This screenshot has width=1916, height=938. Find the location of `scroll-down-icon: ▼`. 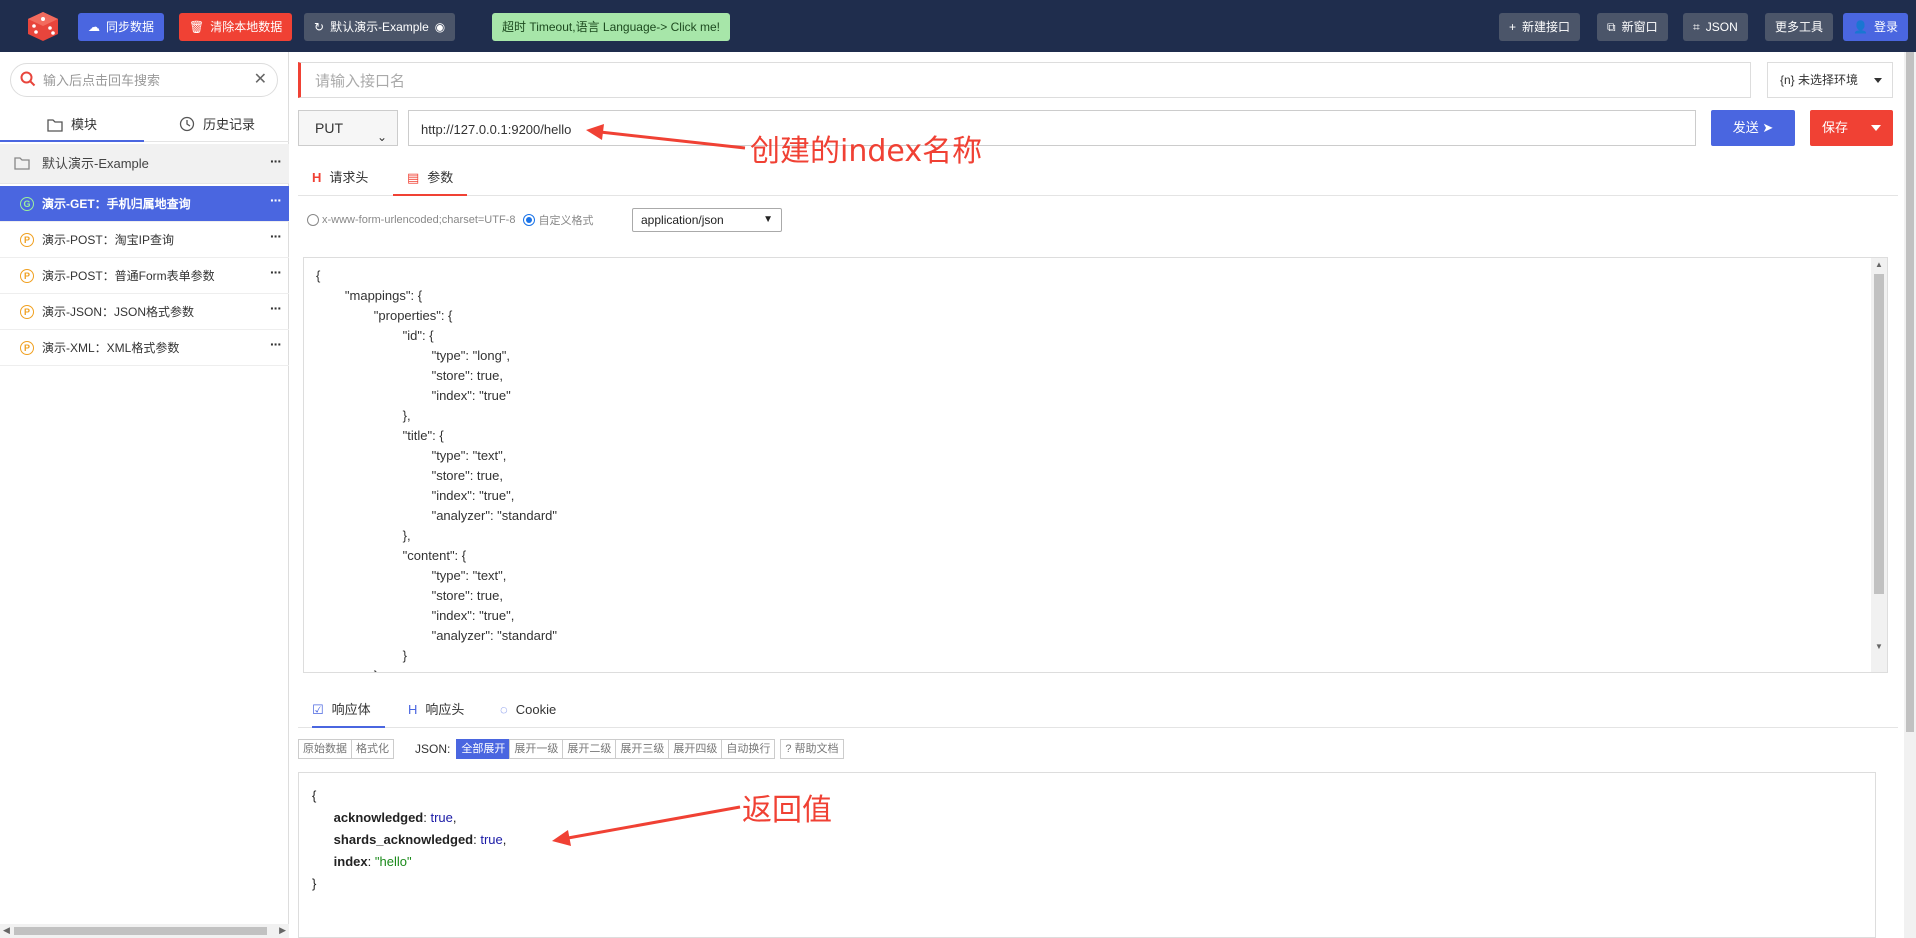

scroll-down-icon: ▼ is located at coordinates (1879, 646).